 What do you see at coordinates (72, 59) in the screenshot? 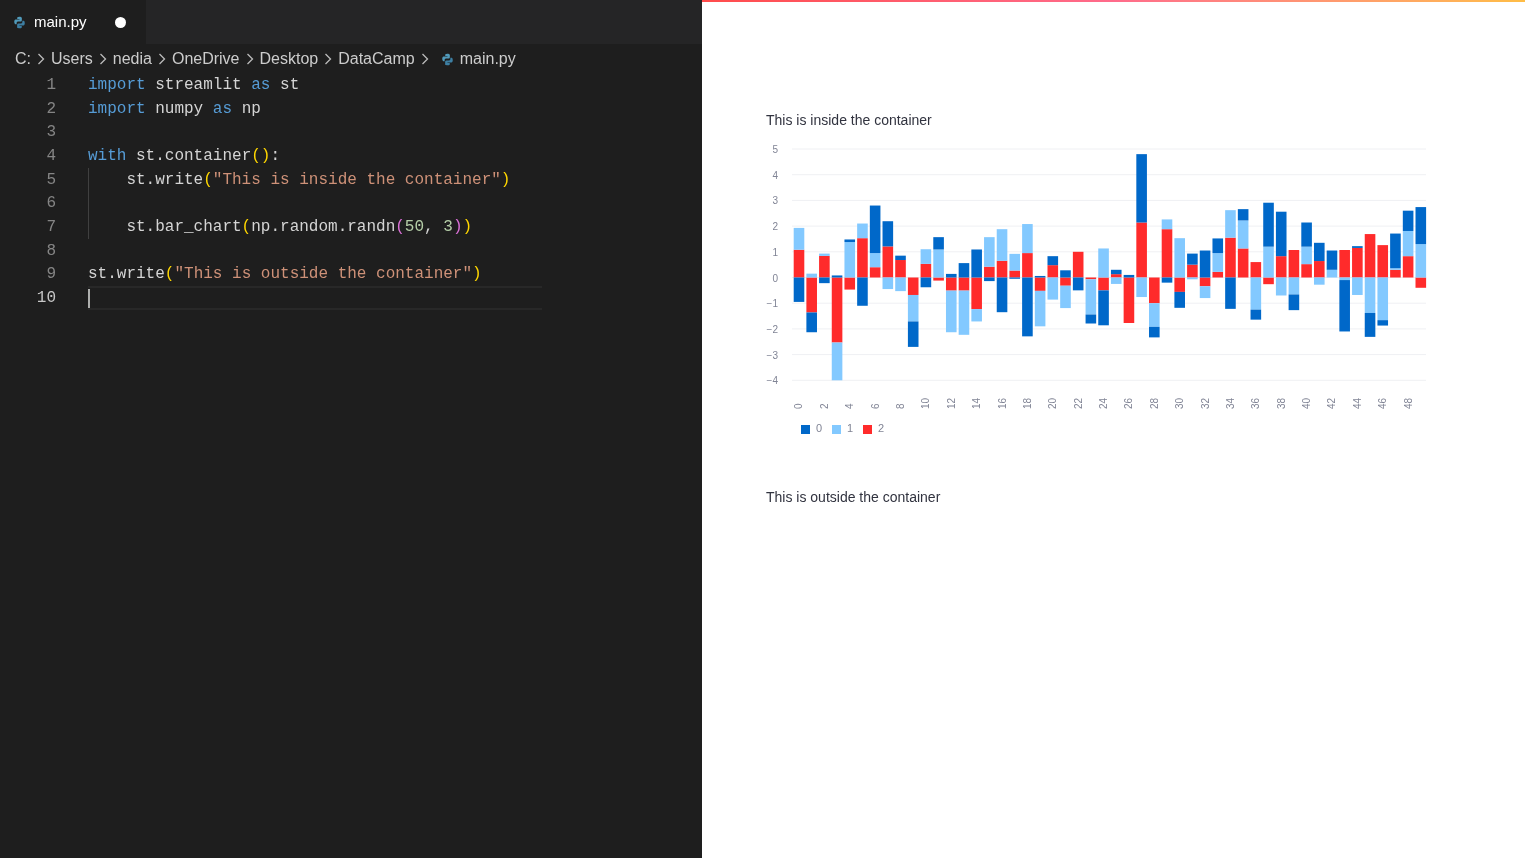
I see `breadcrumb-item: Users` at bounding box center [72, 59].